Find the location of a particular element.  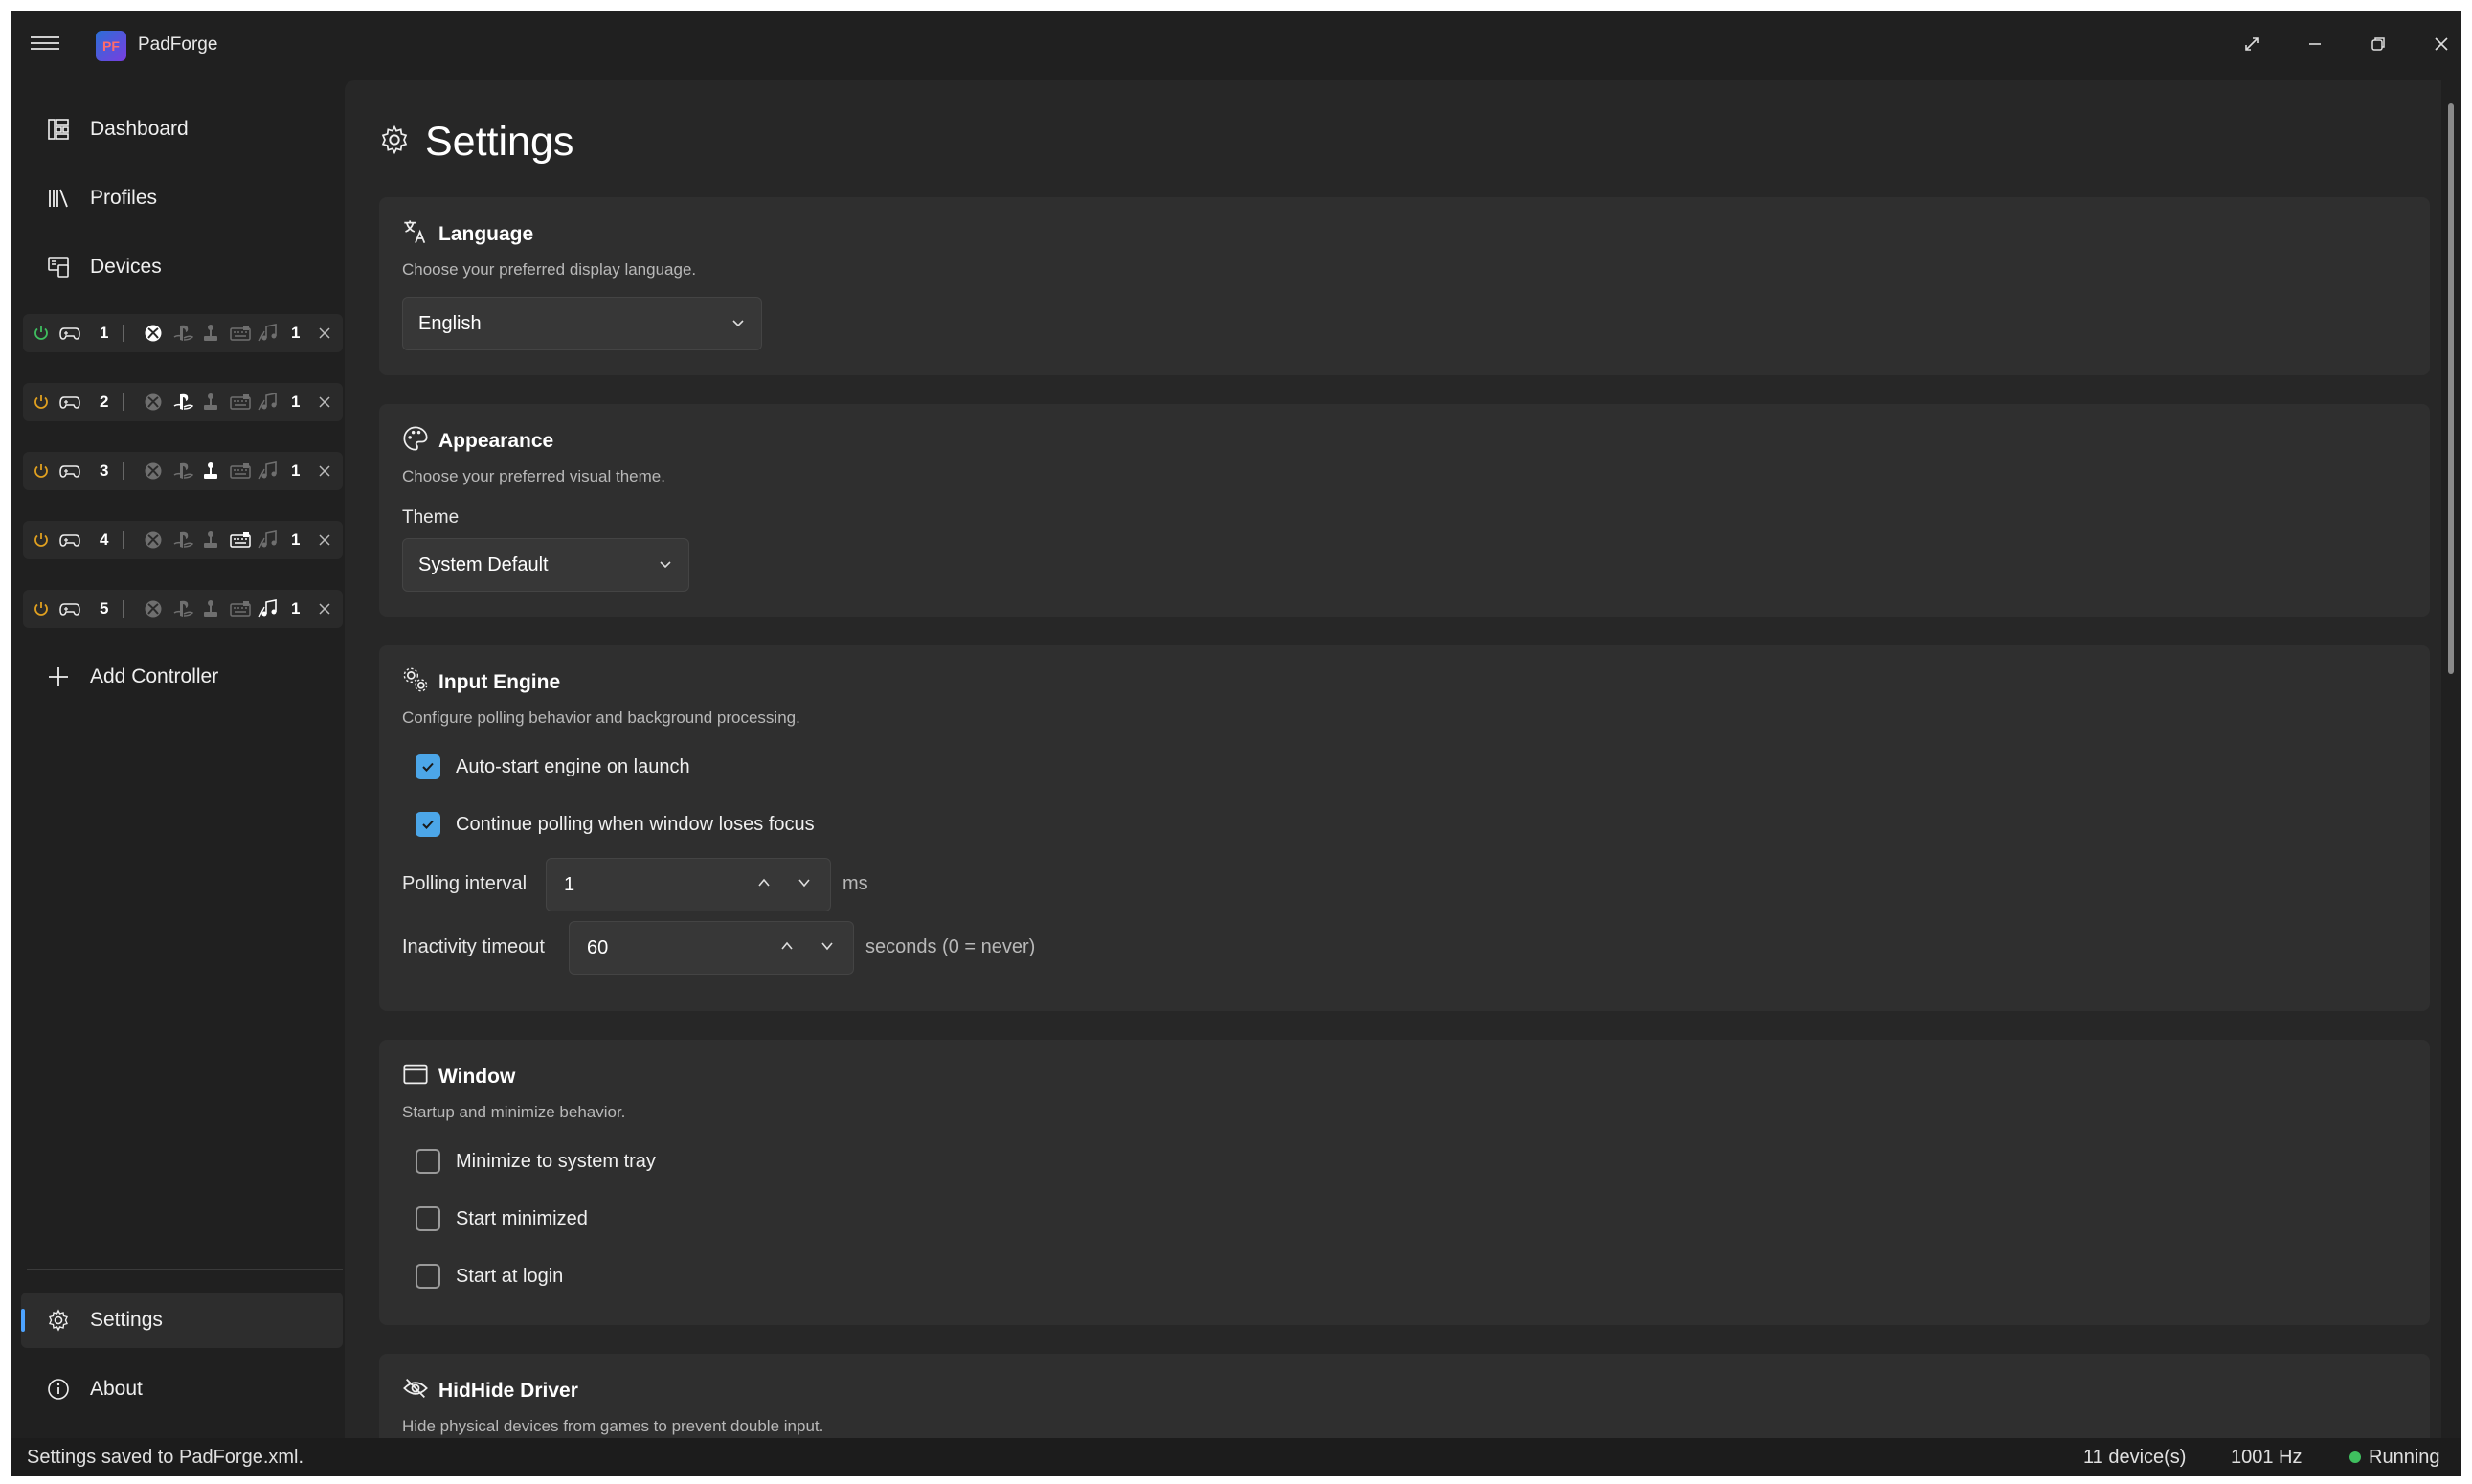

auto-start-checkbox: Auto-start engine on launch is located at coordinates (553, 766).